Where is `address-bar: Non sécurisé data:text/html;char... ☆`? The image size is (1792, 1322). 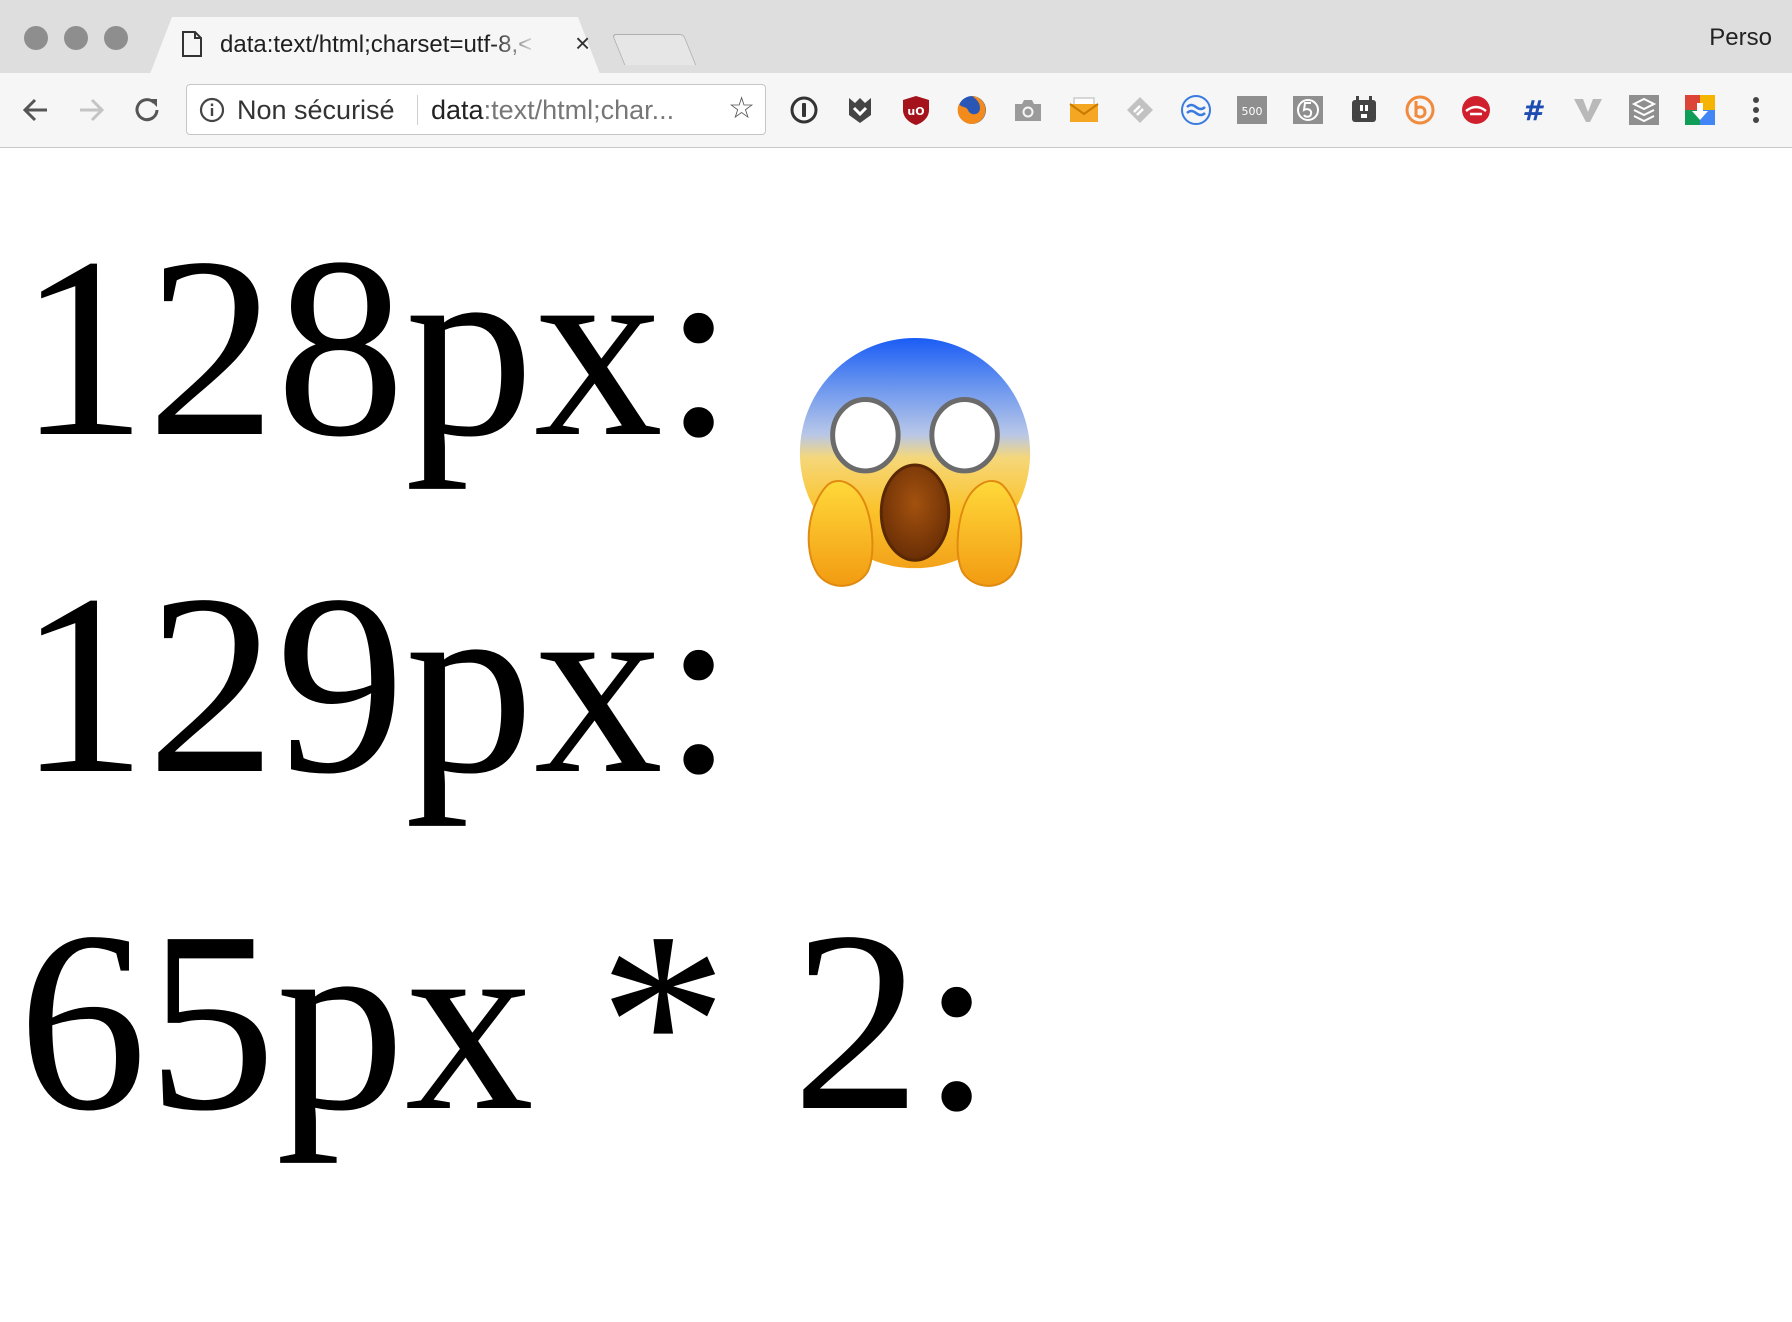 address-bar: Non sécurisé data:text/html;char... ☆ is located at coordinates (476, 109).